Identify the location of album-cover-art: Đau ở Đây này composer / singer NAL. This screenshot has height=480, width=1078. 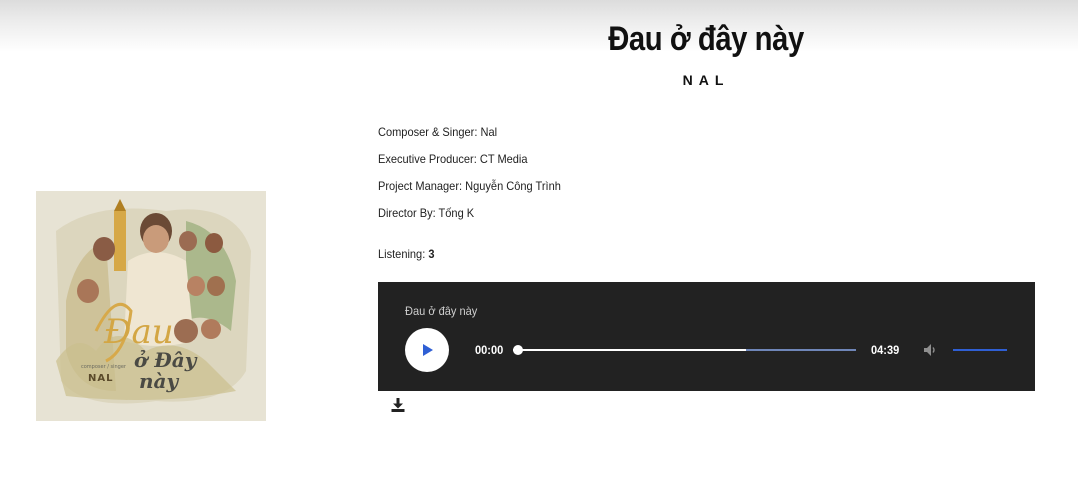
(151, 306).